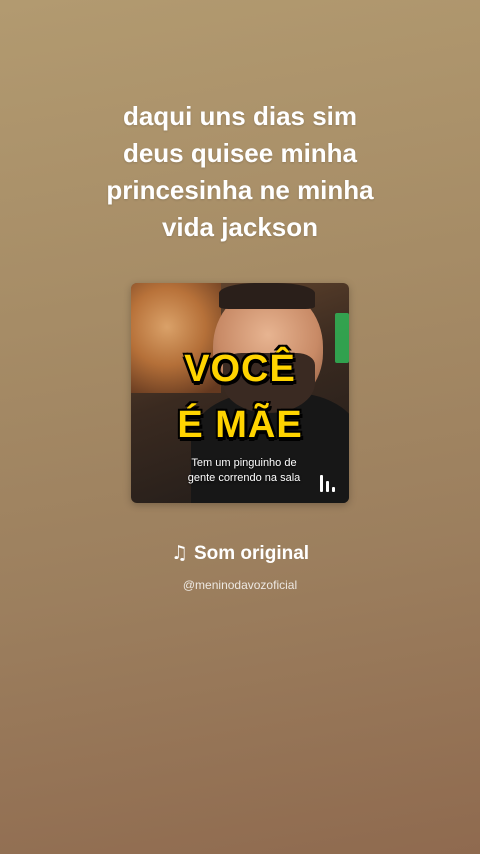  I want to click on cover-headline-line2: É MÃE, so click(240, 425).